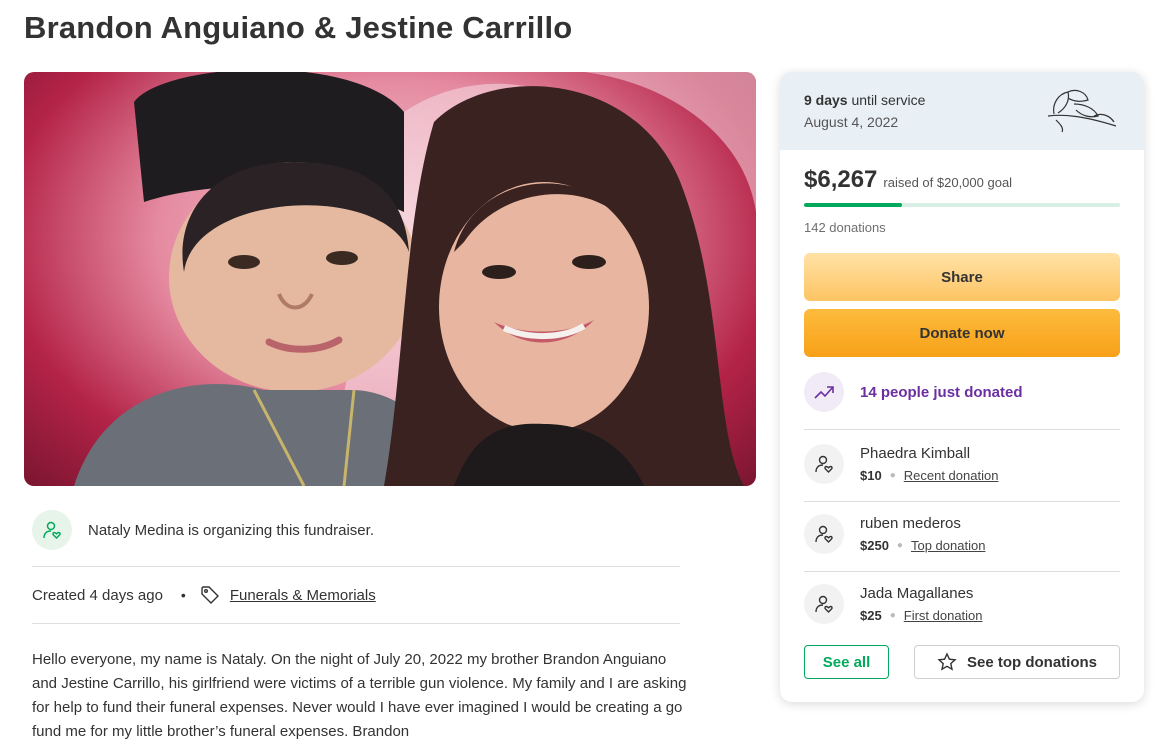  What do you see at coordinates (941, 392) in the screenshot?
I see `just-donated-text: 14 people just donated` at bounding box center [941, 392].